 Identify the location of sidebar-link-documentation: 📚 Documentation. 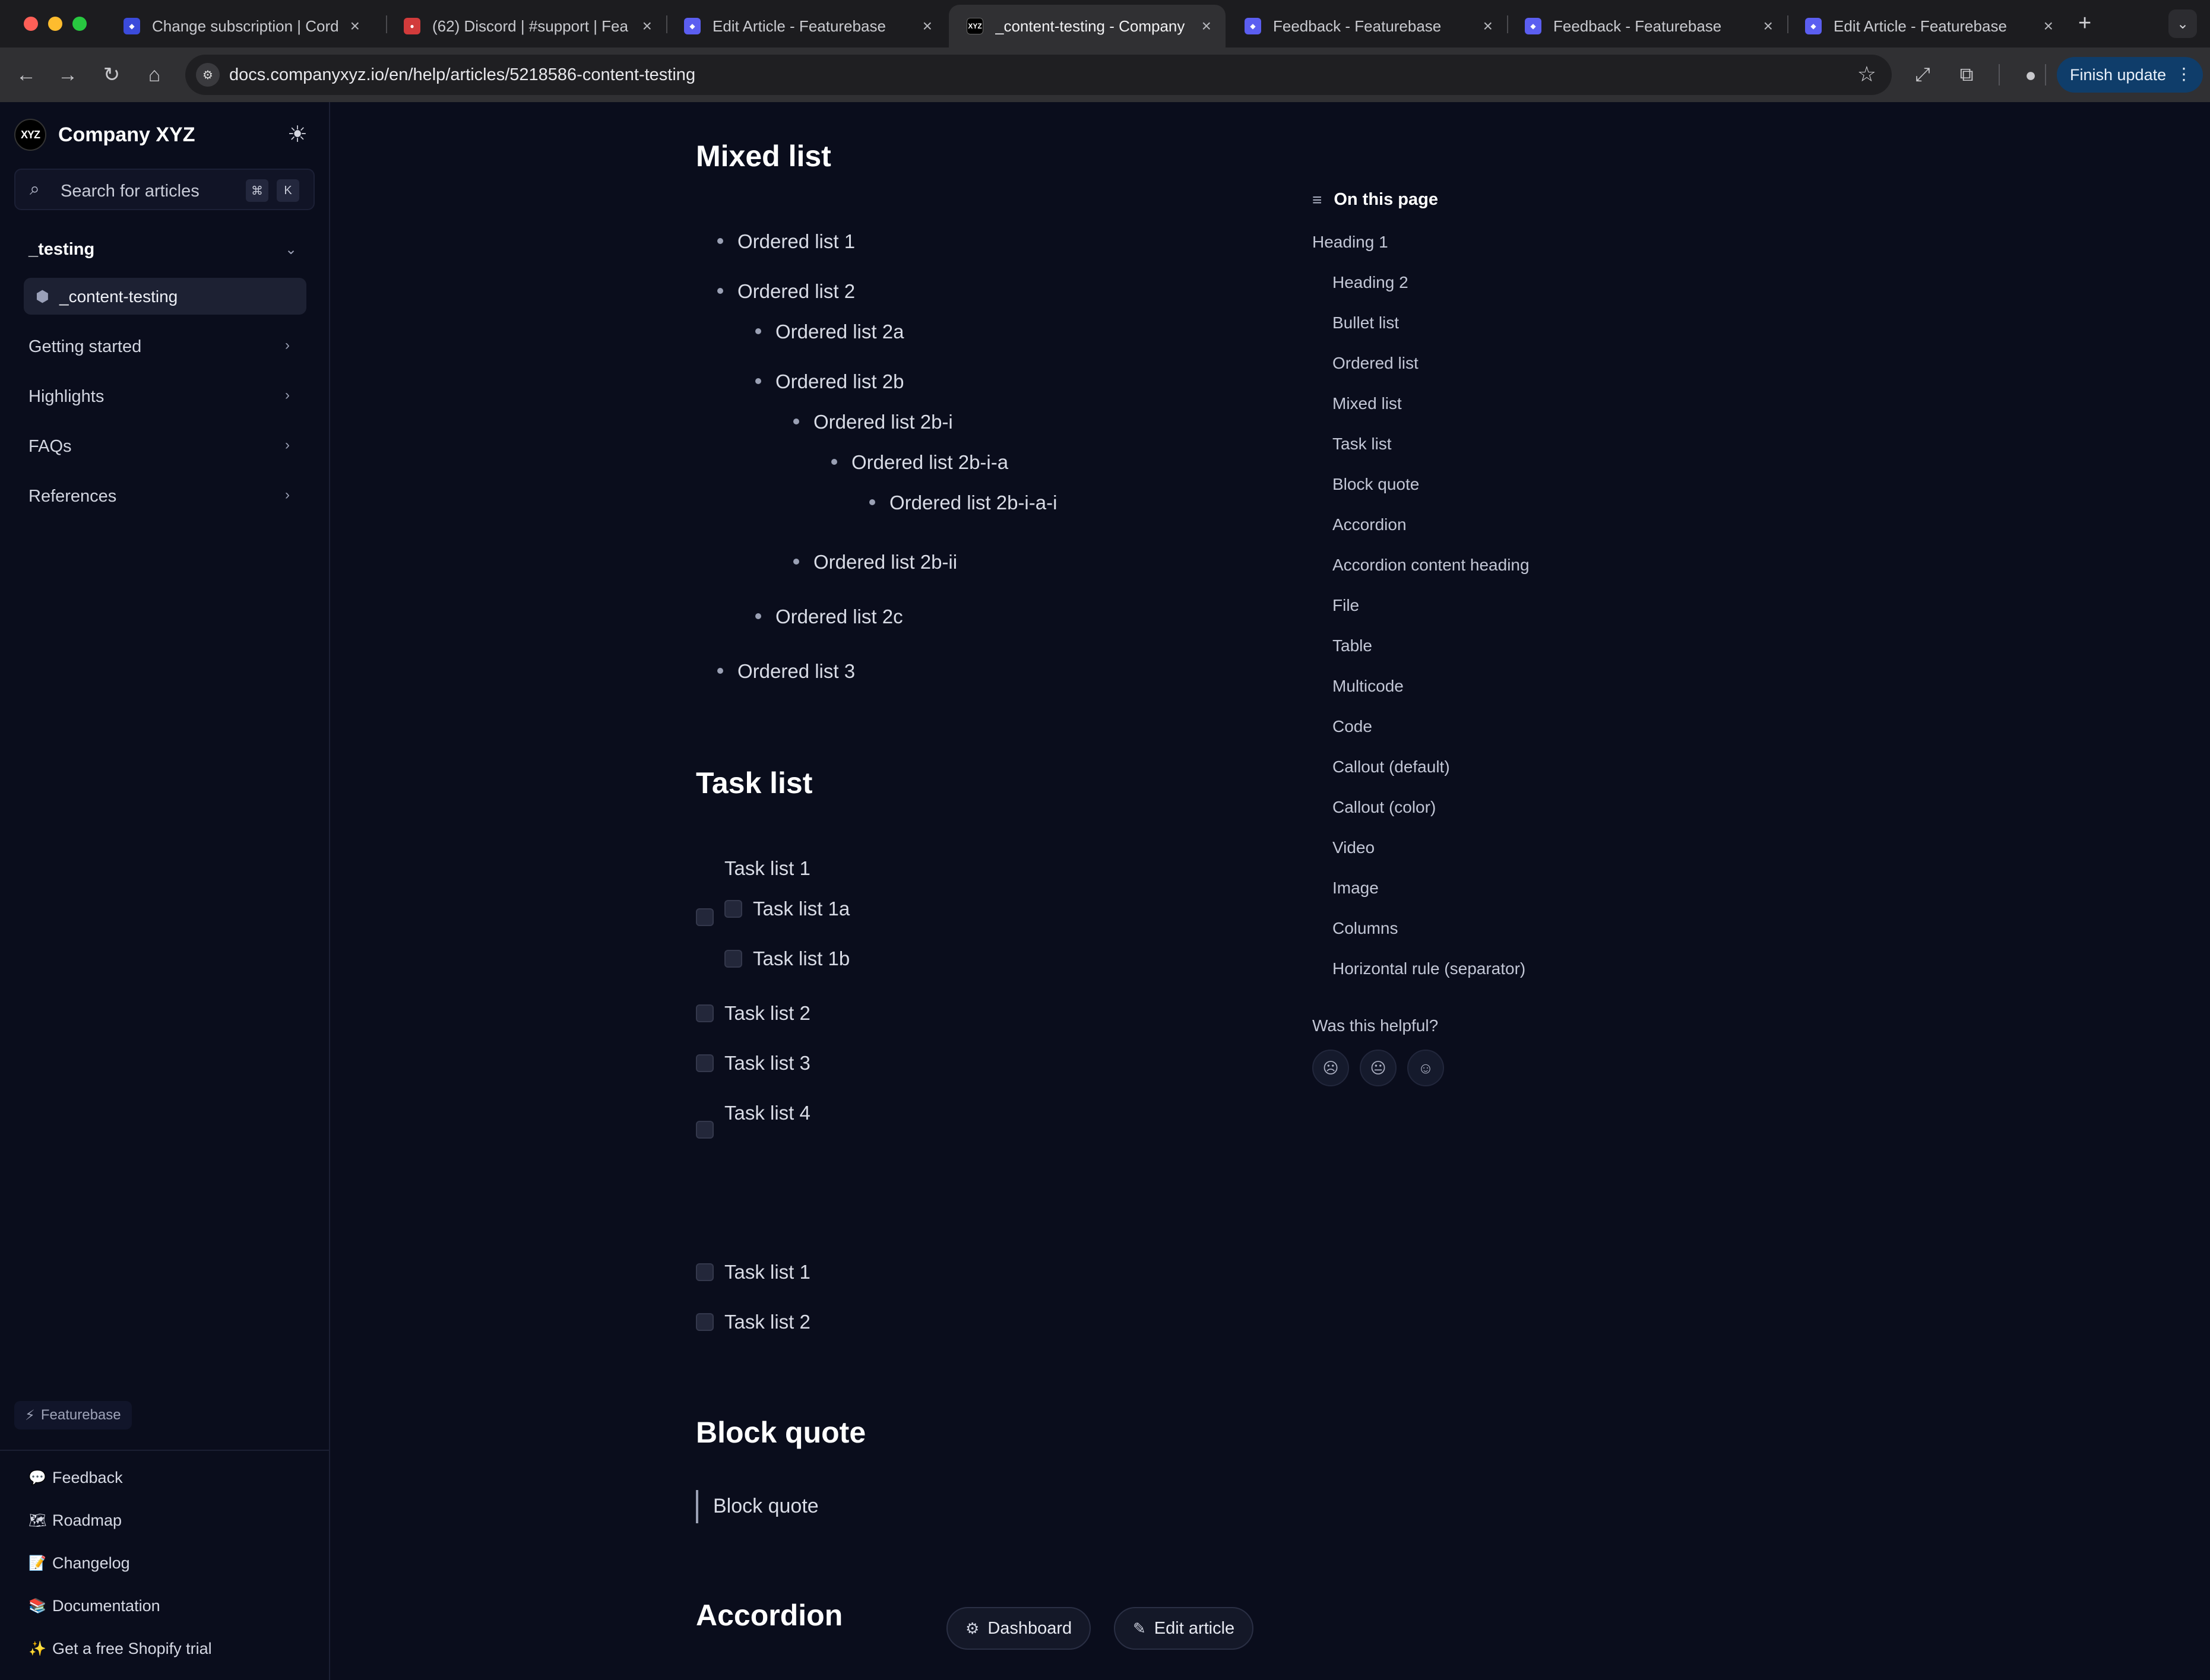
(95, 1606).